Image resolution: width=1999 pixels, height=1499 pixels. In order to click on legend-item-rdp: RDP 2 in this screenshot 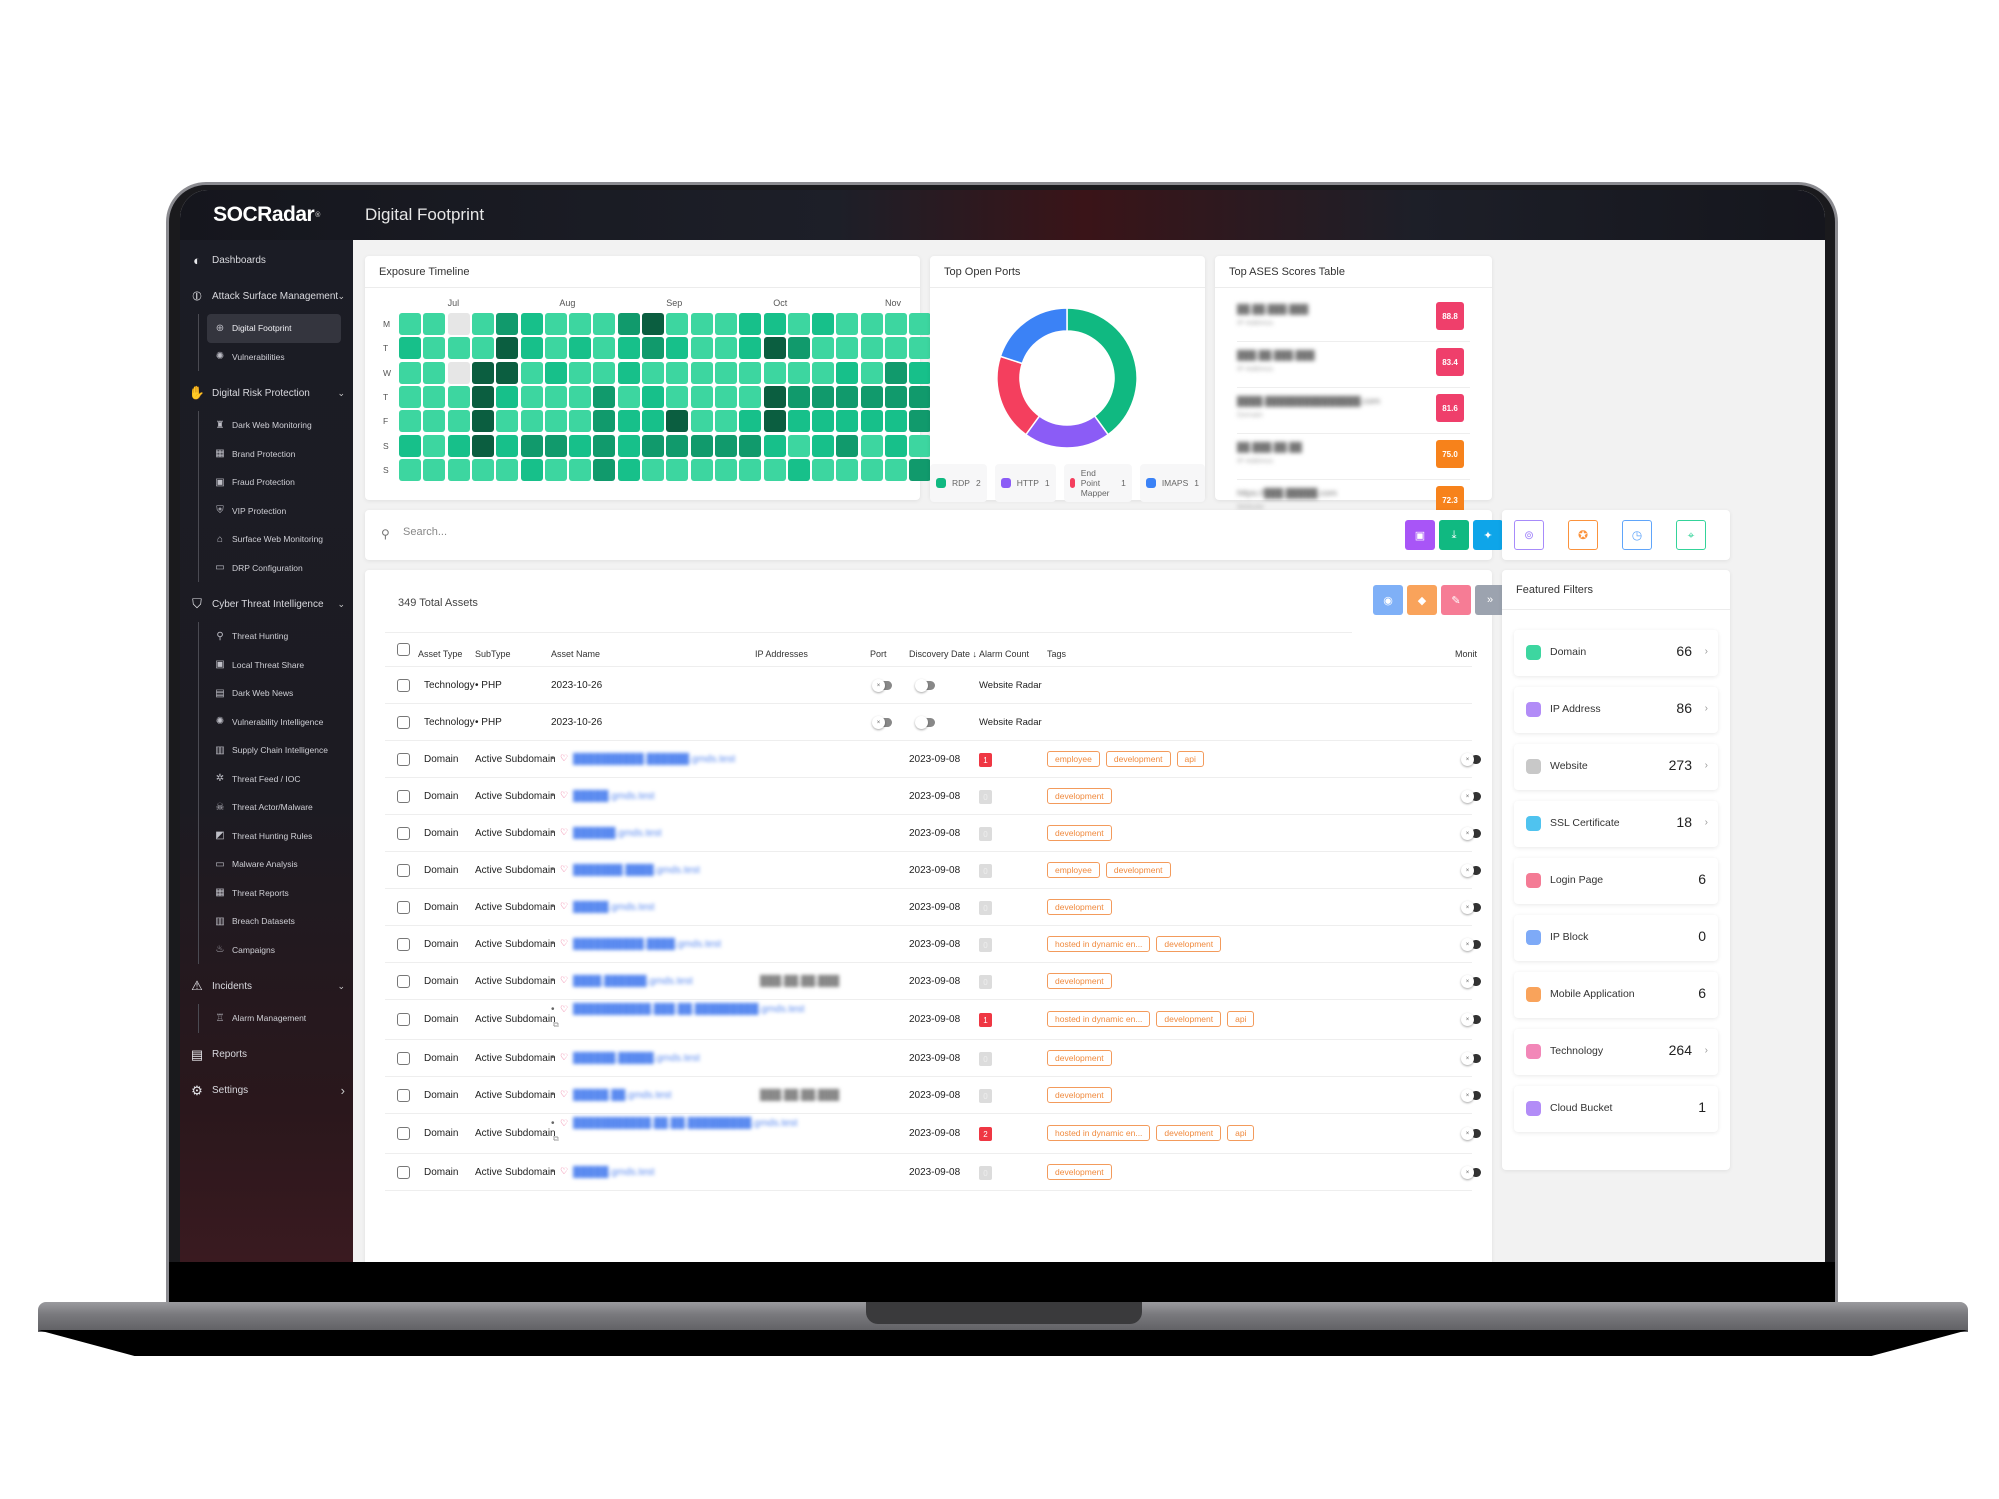, I will do `click(958, 483)`.